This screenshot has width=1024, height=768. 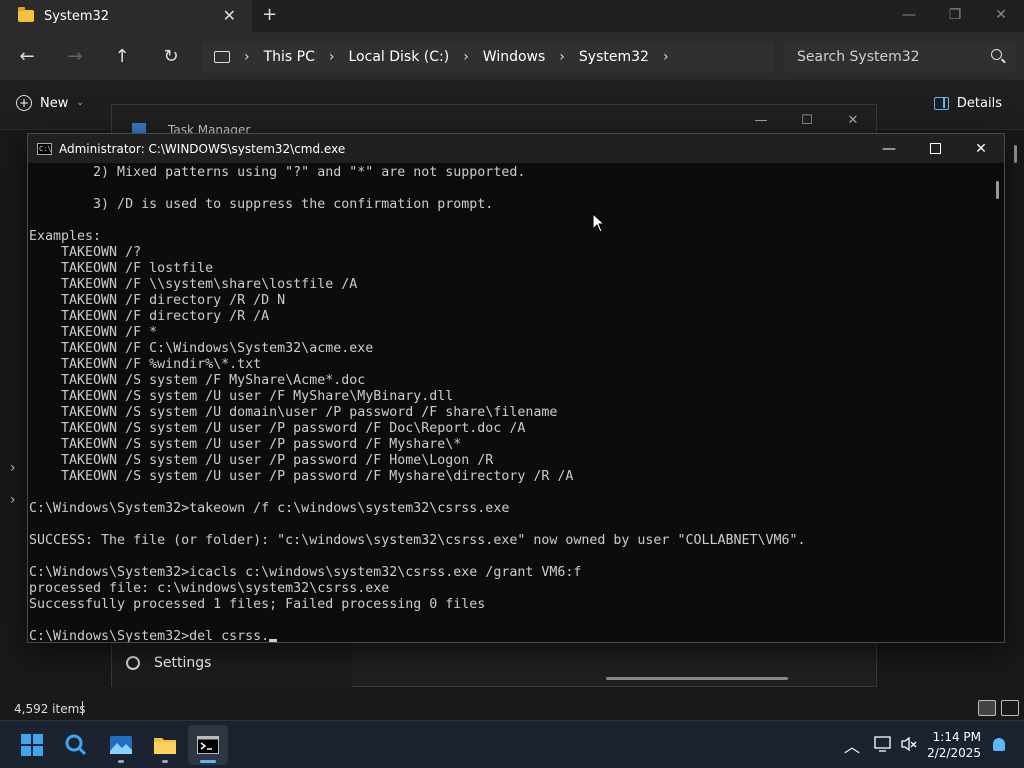 What do you see at coordinates (883, 744) in the screenshot?
I see `network-icon` at bounding box center [883, 744].